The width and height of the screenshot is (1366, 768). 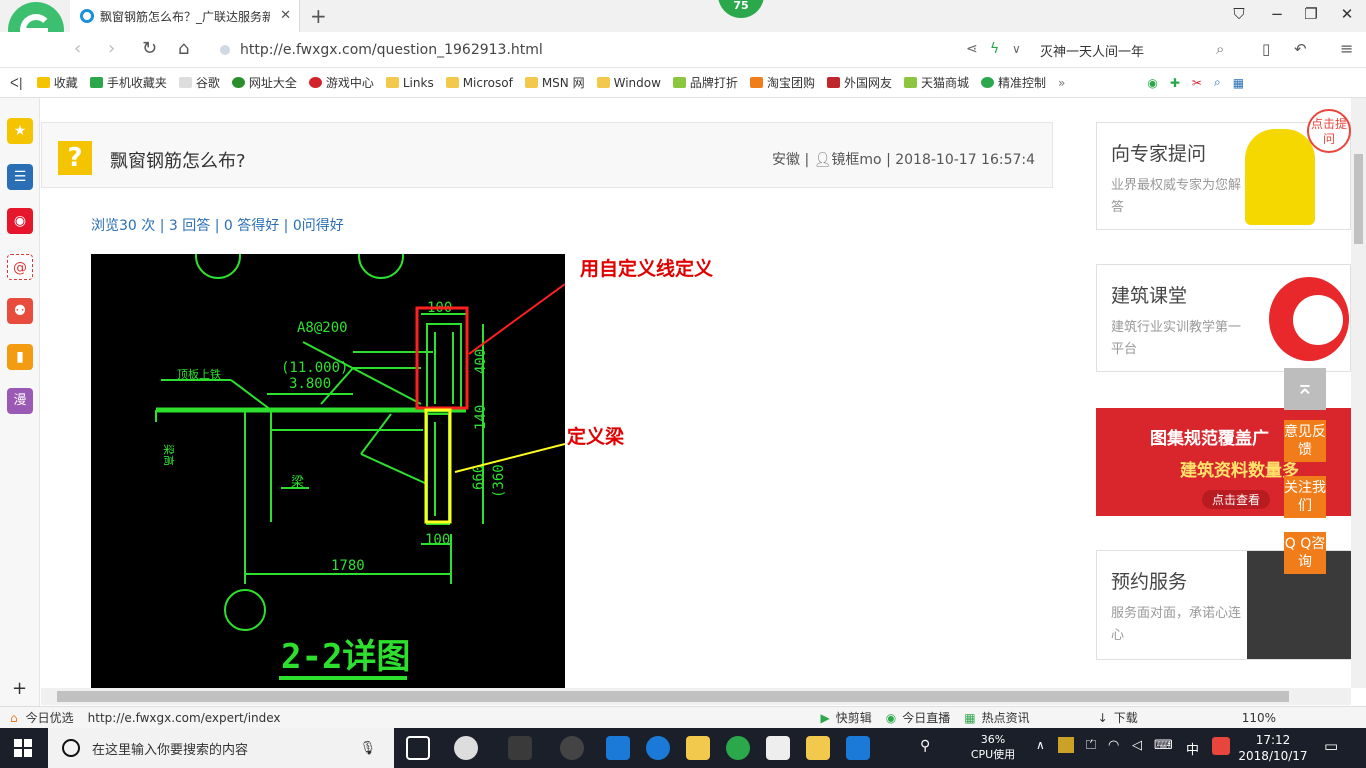 What do you see at coordinates (994, 49) in the screenshot?
I see `lightning-icon: ϟ` at bounding box center [994, 49].